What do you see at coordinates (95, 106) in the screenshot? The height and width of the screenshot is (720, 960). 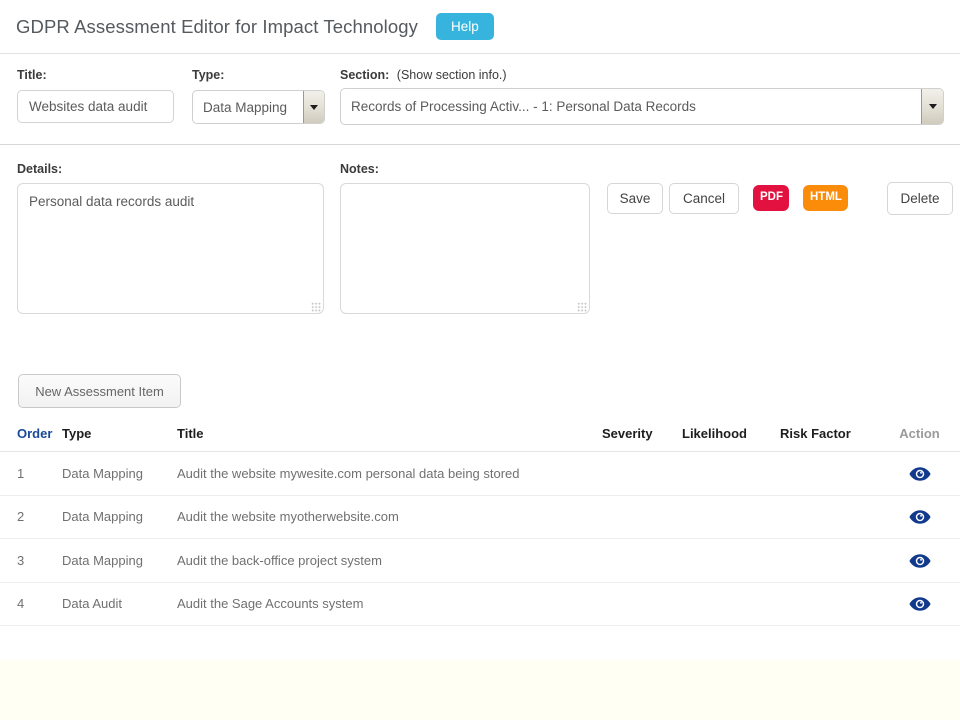 I see `title-input` at bounding box center [95, 106].